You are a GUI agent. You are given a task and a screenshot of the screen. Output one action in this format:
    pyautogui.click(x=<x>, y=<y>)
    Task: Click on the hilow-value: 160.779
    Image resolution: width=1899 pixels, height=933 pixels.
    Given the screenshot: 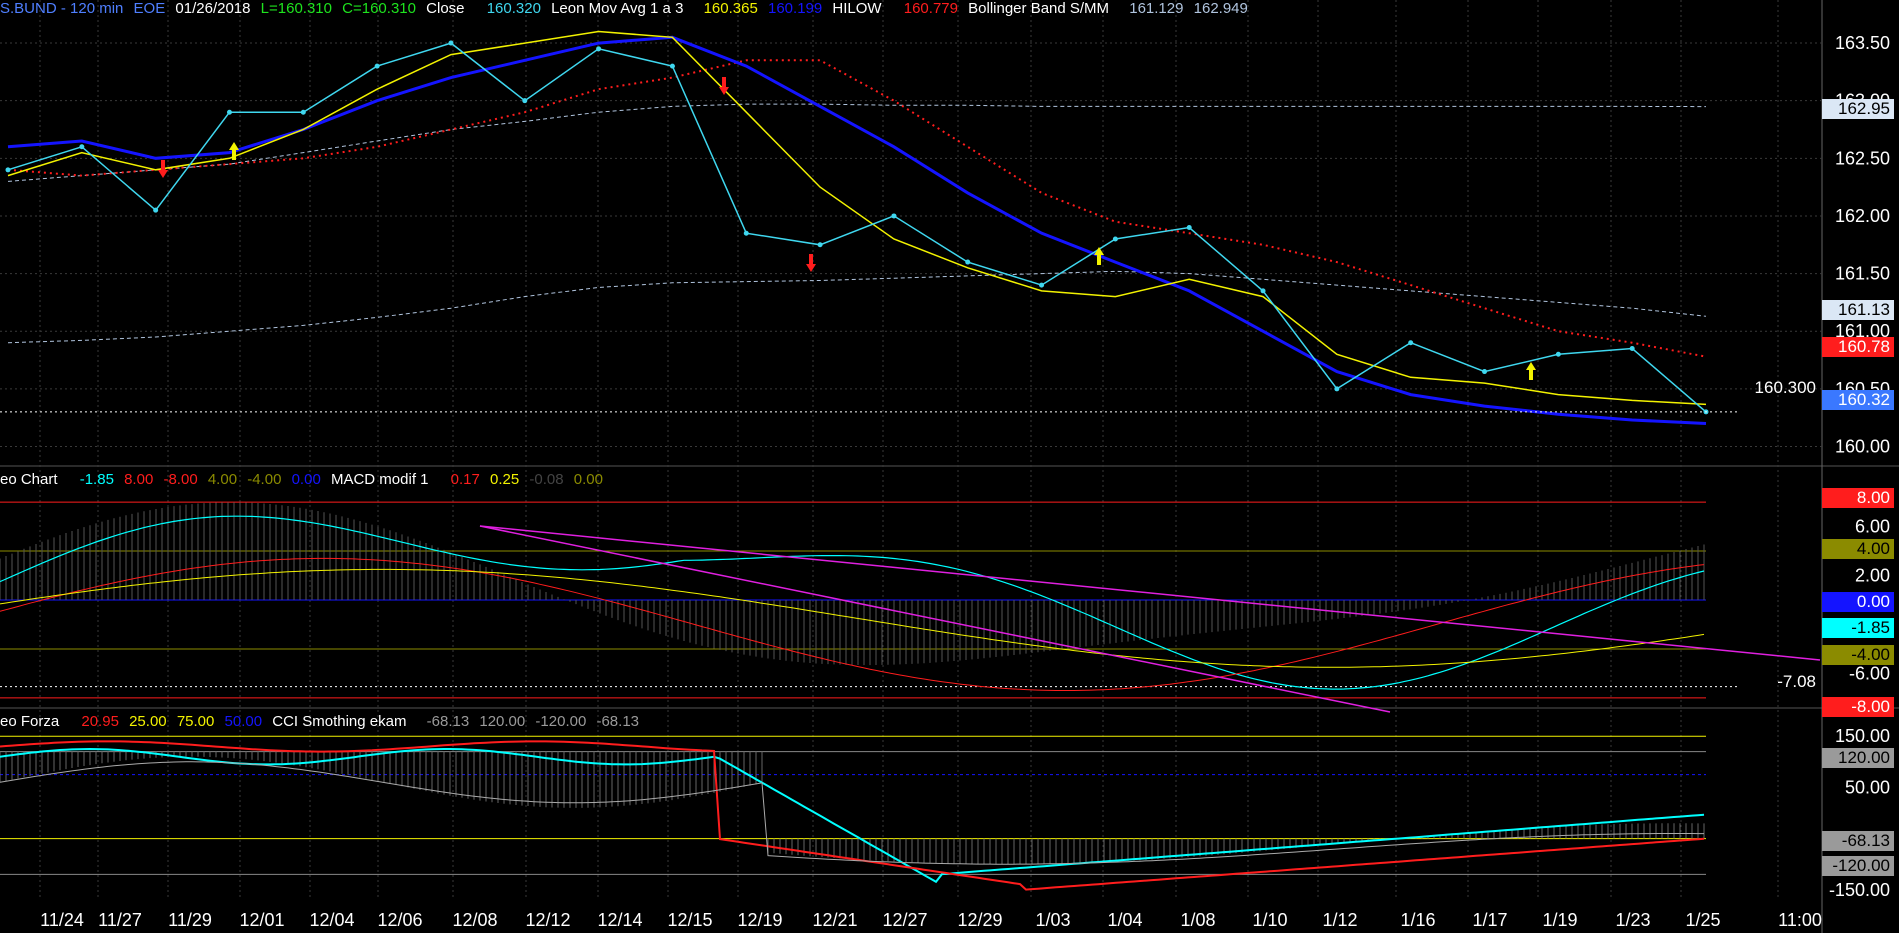 What is the action you would take?
    pyautogui.click(x=930, y=8)
    